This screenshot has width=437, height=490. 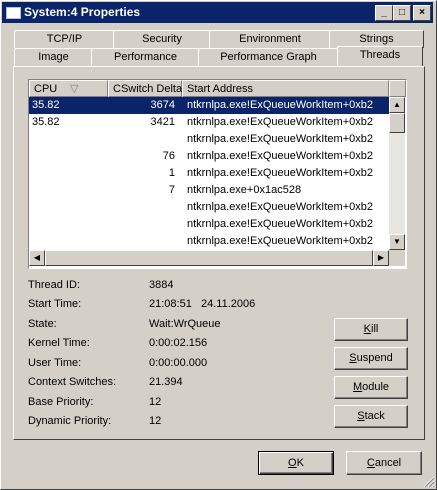 What do you see at coordinates (42, 324) in the screenshot?
I see `state-label: State:` at bounding box center [42, 324].